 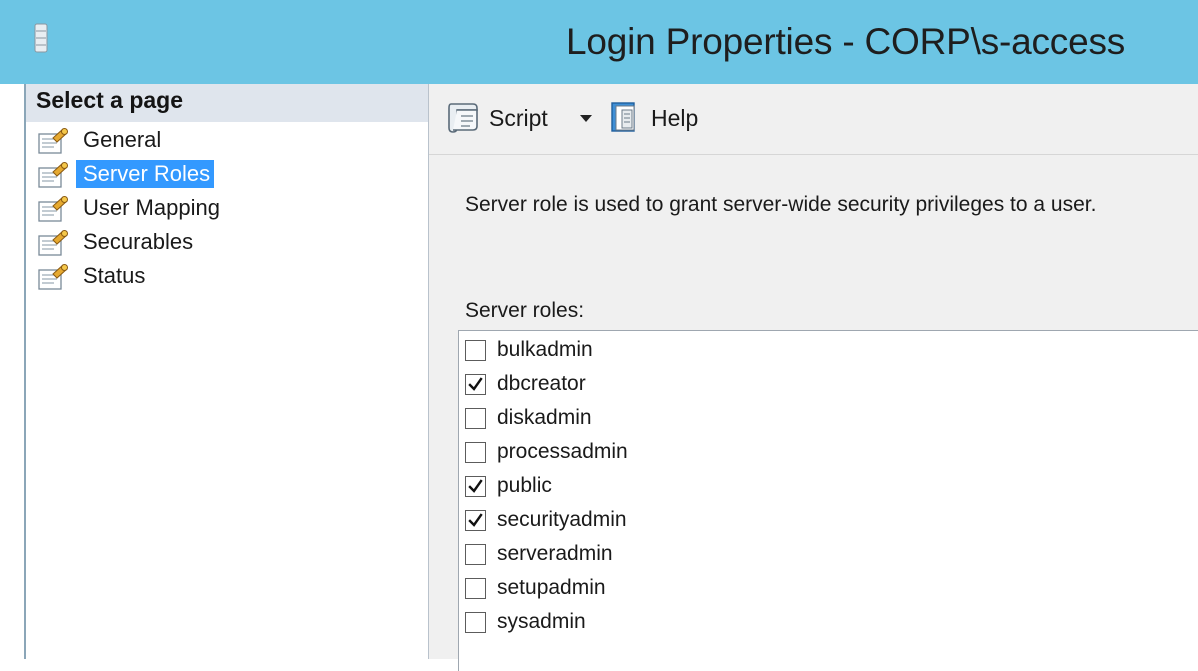 I want to click on title-bar: Login Properties - CORP\s-access, so click(x=599, y=42).